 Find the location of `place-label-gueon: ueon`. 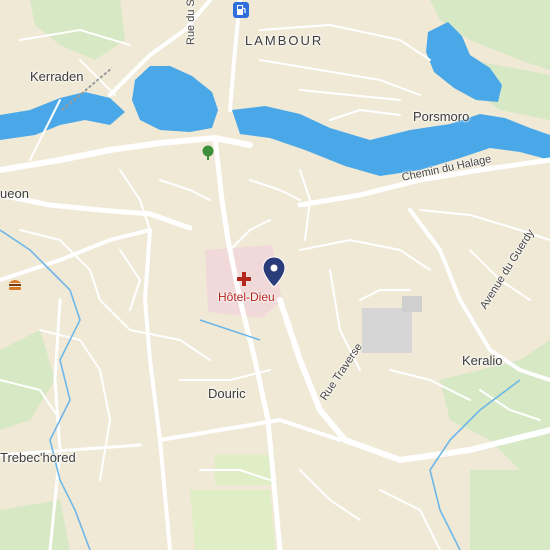

place-label-gueon: ueon is located at coordinates (14, 193).